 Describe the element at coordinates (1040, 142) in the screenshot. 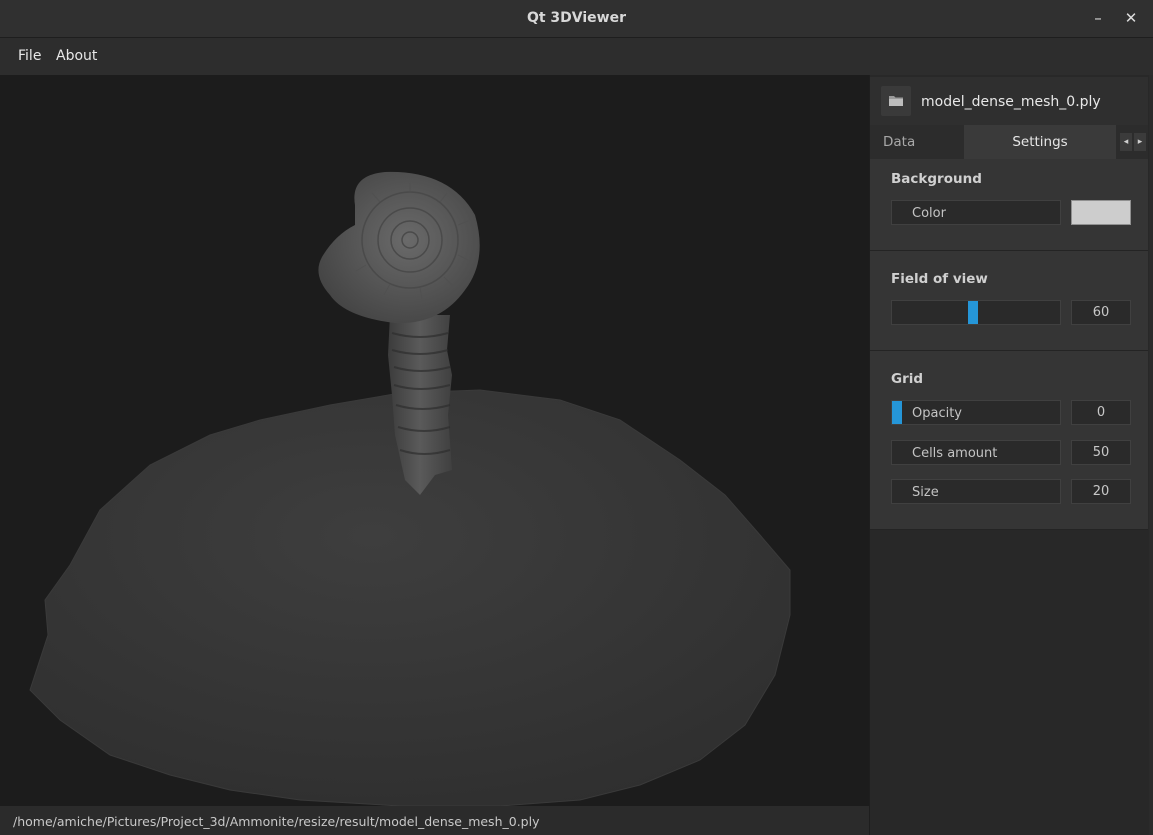

I see `tab-settings: Settings` at that location.